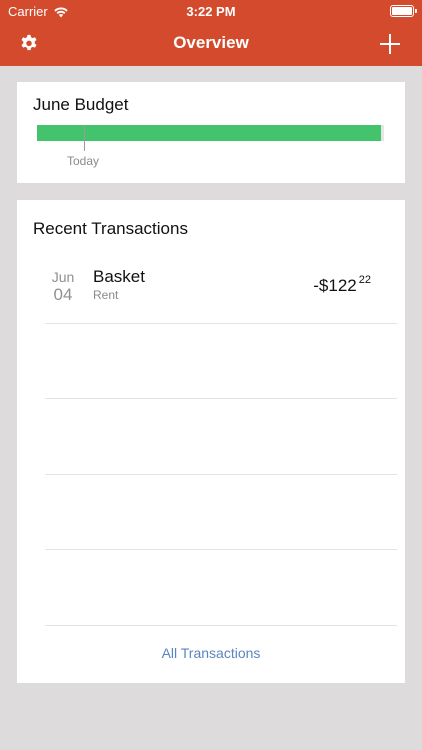 Image resolution: width=422 pixels, height=750 pixels. I want to click on transaction-name: Basket, so click(119, 276).